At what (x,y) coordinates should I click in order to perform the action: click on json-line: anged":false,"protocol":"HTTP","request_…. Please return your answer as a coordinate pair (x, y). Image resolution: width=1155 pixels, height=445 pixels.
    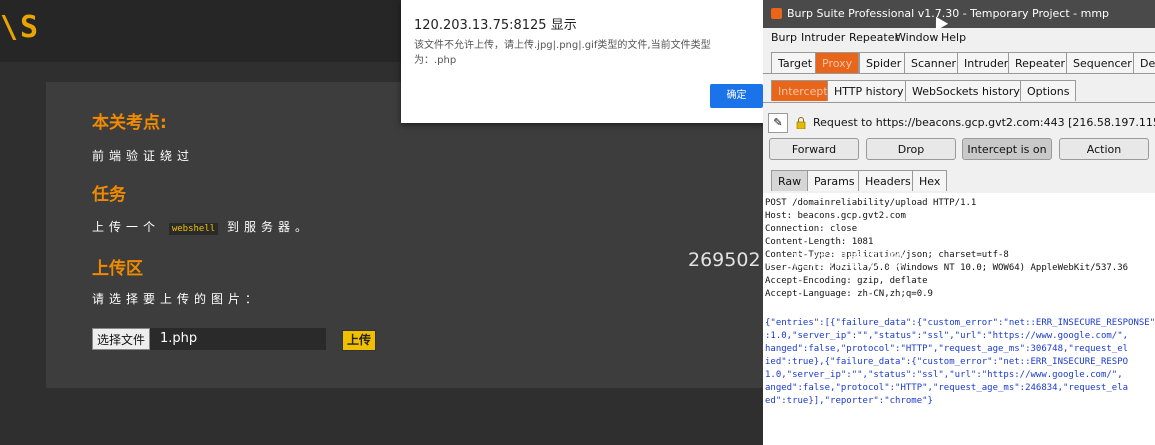
    Looking at the image, I should click on (947, 388).